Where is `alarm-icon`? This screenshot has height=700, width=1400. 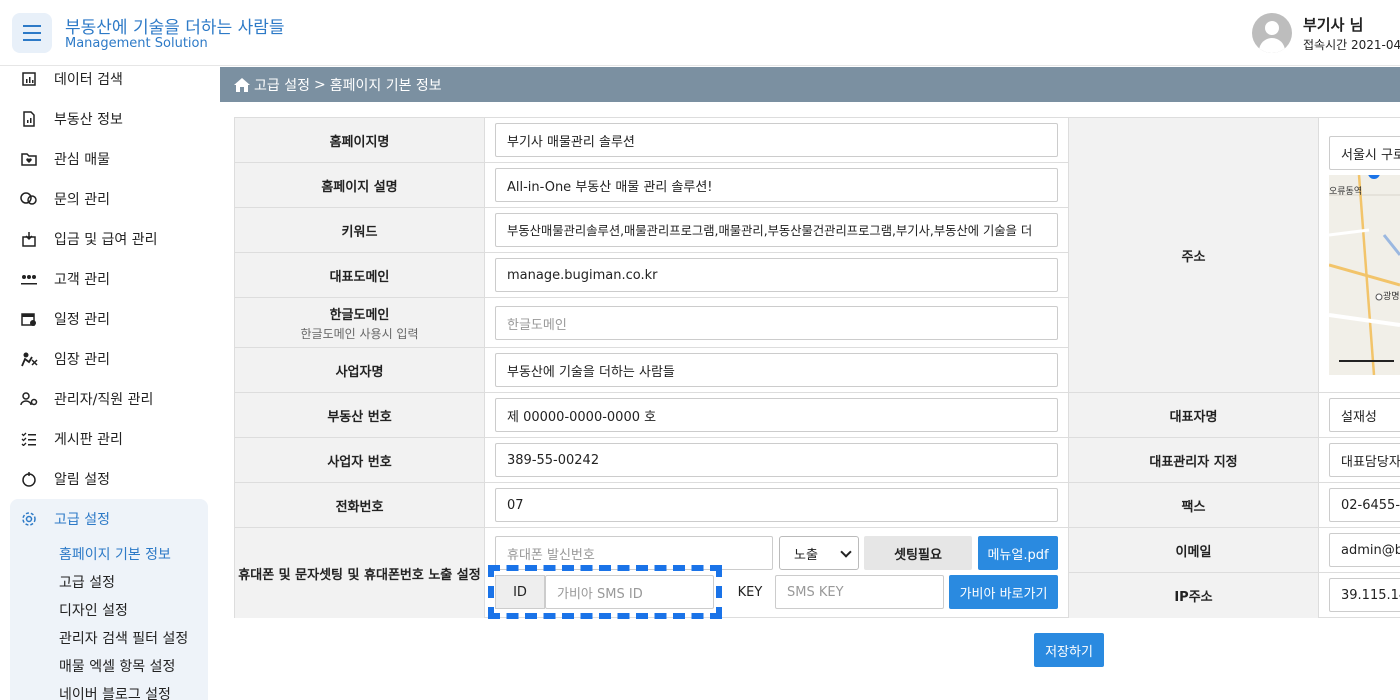 alarm-icon is located at coordinates (29, 479).